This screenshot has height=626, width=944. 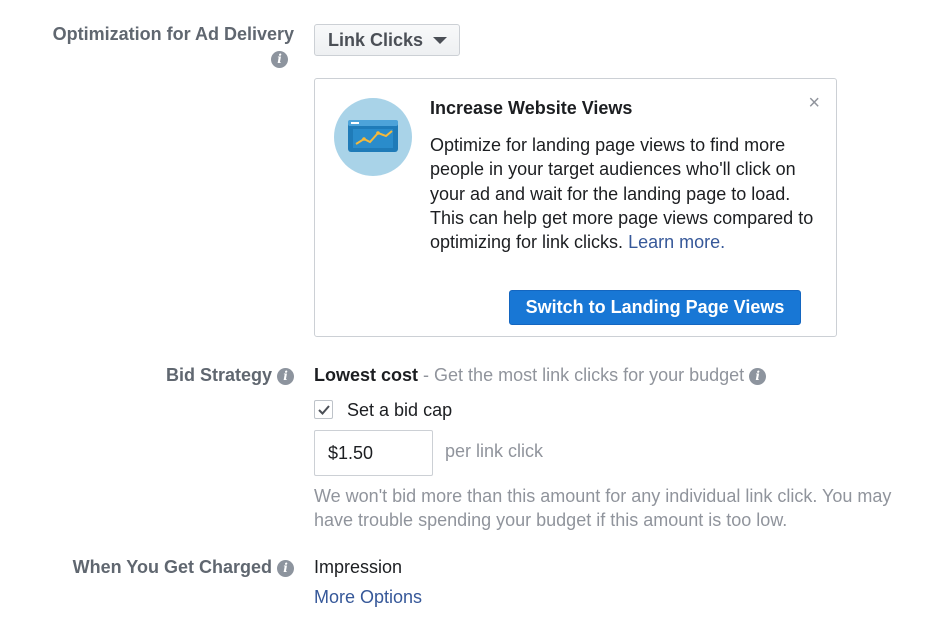 I want to click on bid-cap-label: Set a bid cap, so click(x=400, y=410).